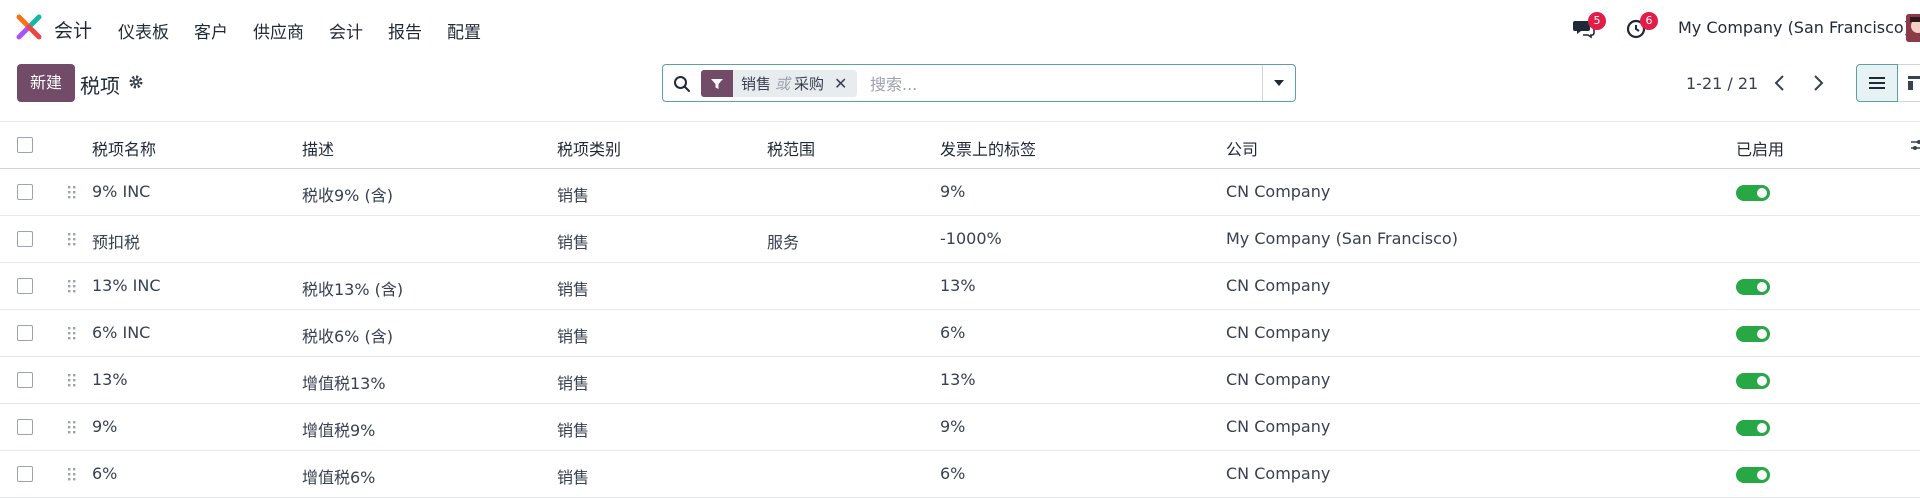 Image resolution: width=1920 pixels, height=498 pixels. I want to click on cell-tax-name: 9%, so click(105, 426).